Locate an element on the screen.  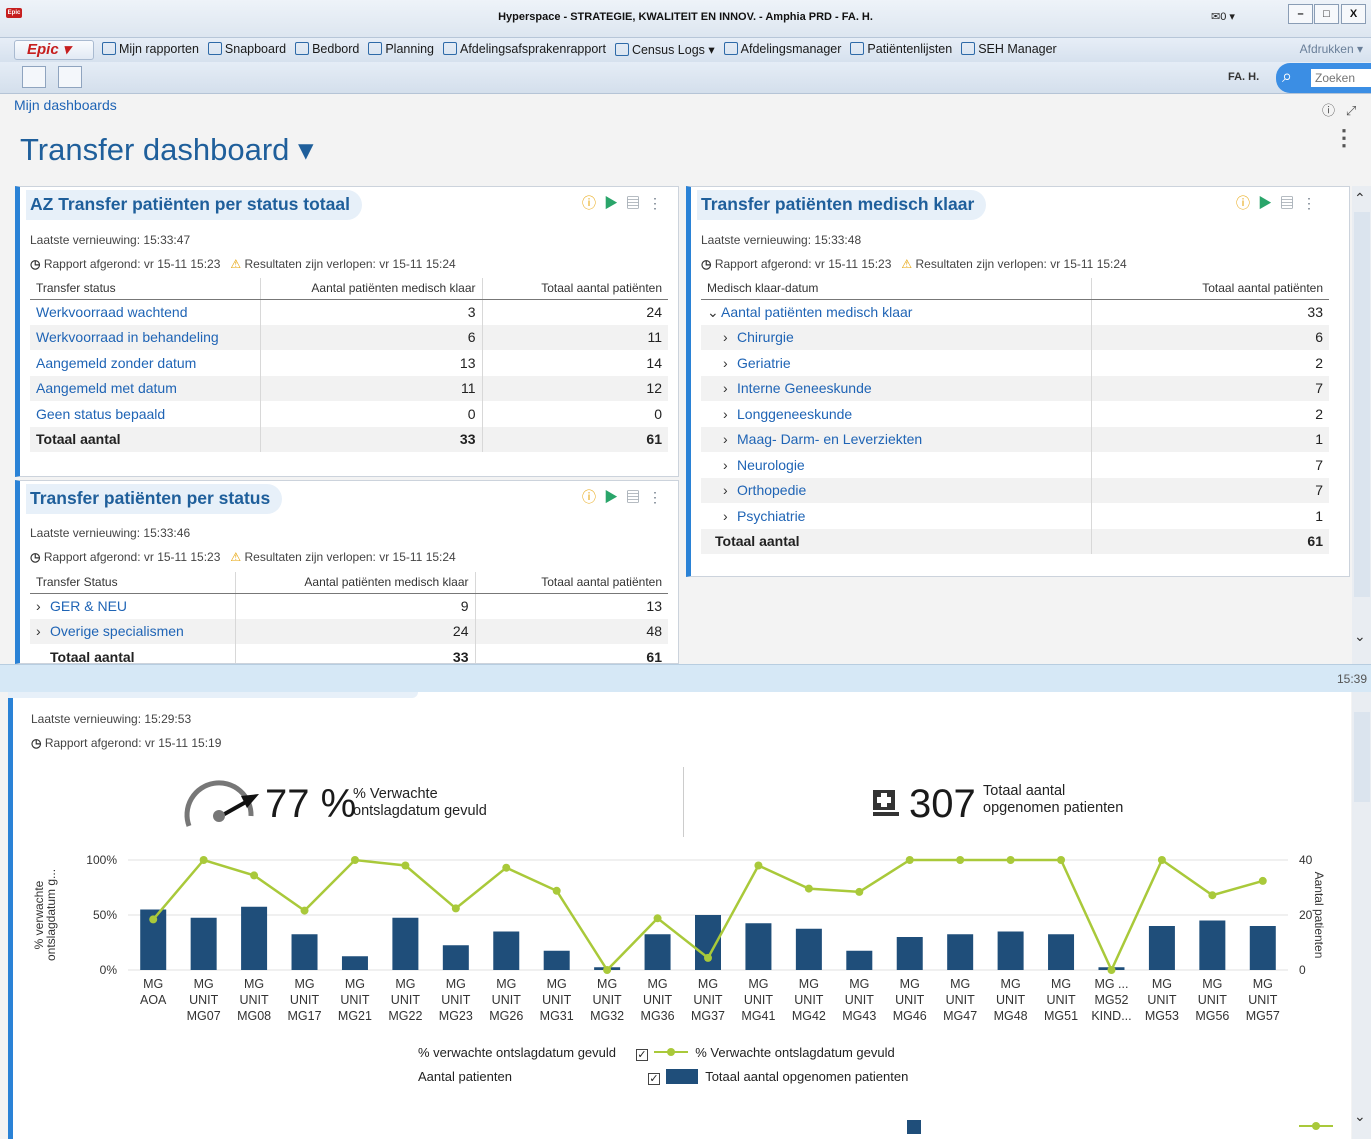
minimize-button: – is located at coordinates (1300, 14).